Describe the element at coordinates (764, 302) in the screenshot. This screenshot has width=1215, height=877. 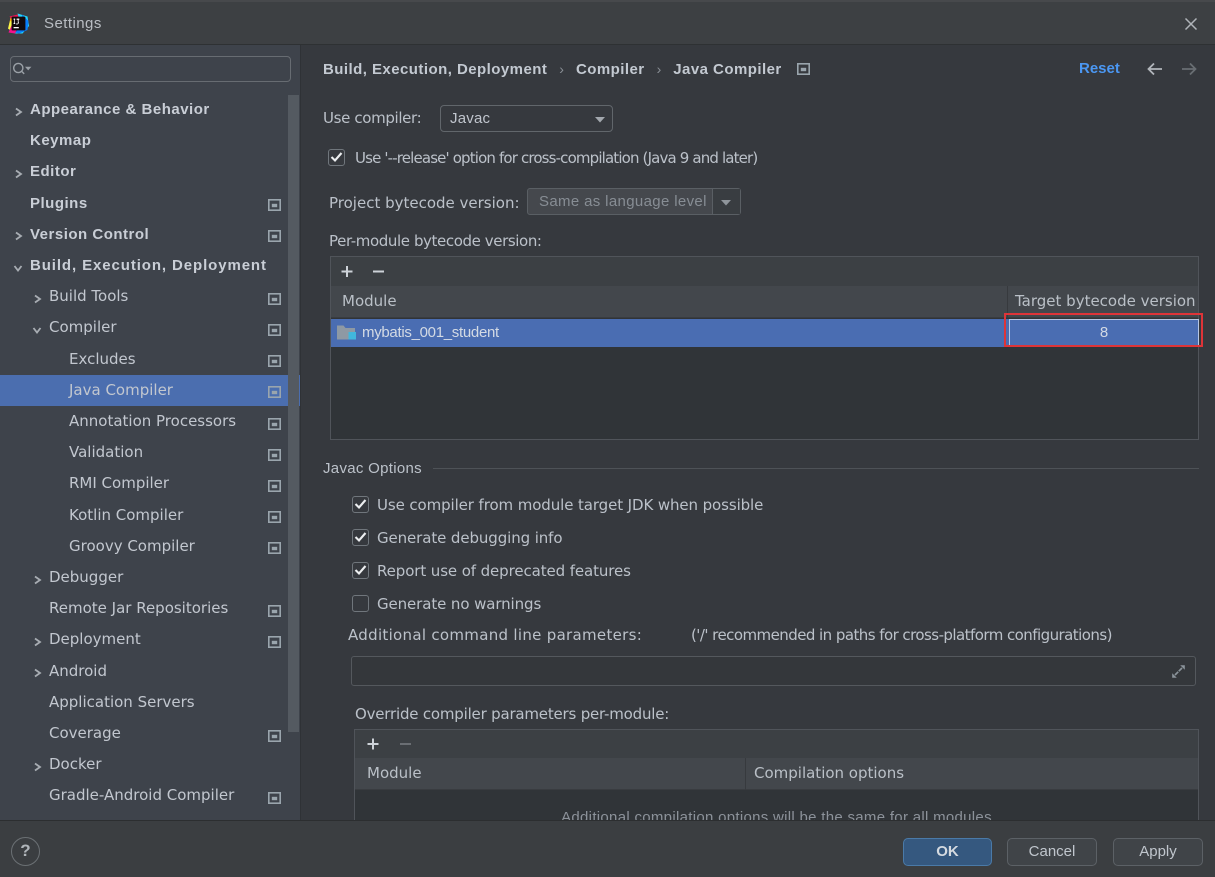
I see `table-header: Module Target bytecode version` at that location.